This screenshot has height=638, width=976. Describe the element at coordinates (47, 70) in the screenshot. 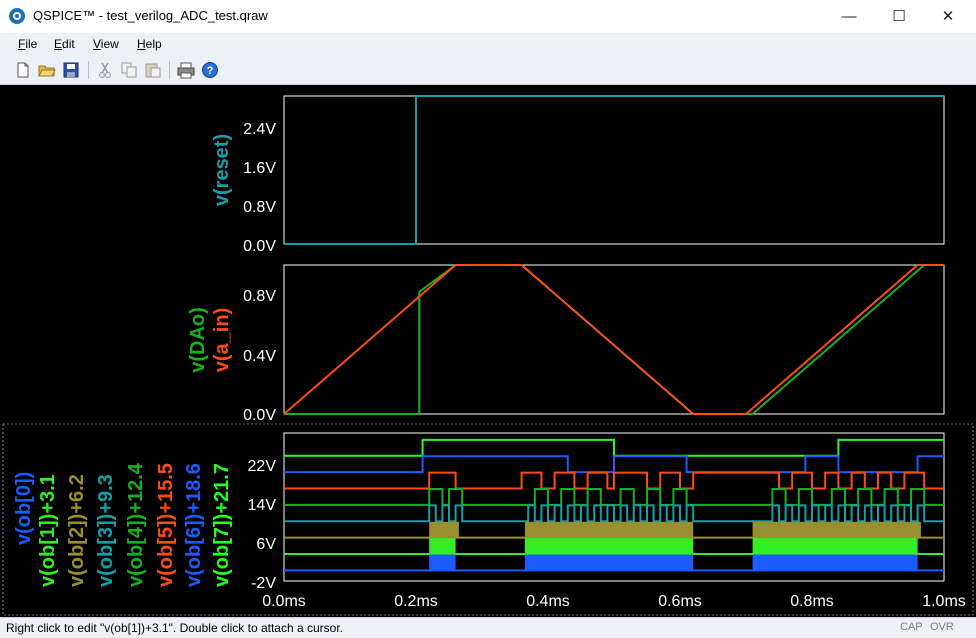

I see `open-icon` at that location.